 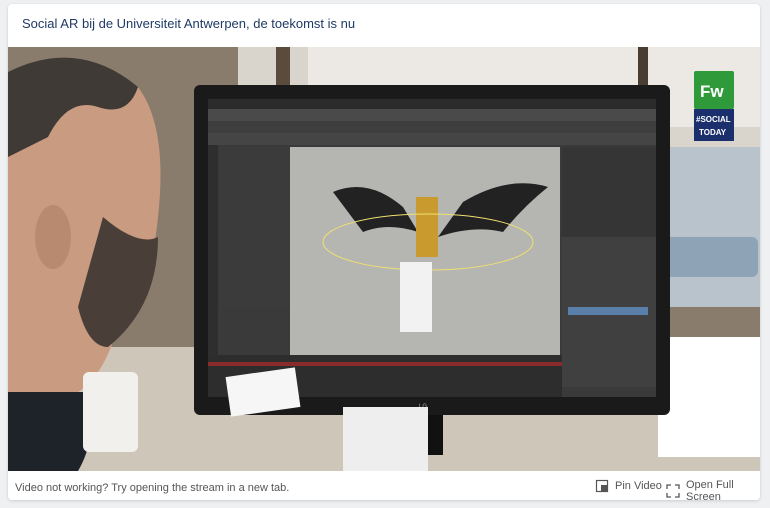 What do you see at coordinates (710, 489) in the screenshot?
I see `open-fullscreen-label: Open Full Screen` at bounding box center [710, 489].